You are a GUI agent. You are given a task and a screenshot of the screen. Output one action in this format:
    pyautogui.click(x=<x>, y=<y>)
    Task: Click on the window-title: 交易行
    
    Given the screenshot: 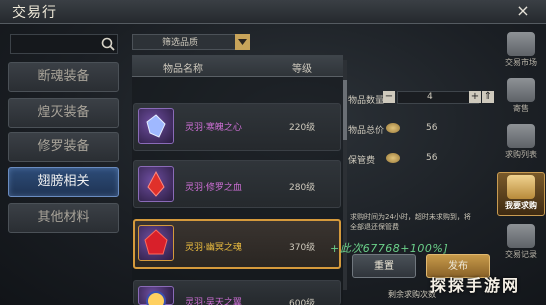 What is the action you would take?
    pyautogui.click(x=34, y=13)
    